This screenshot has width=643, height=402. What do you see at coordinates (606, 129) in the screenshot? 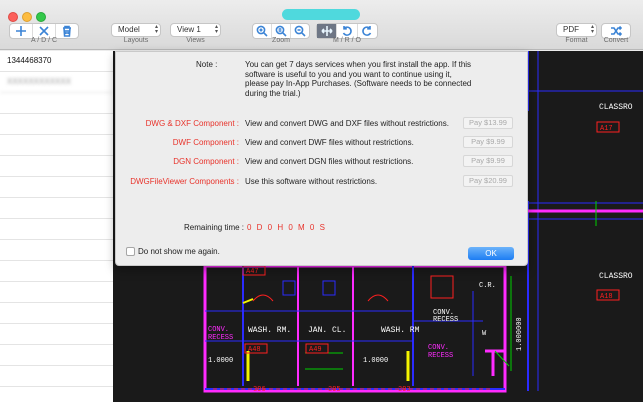
I see `tag-label: A17` at bounding box center [606, 129].